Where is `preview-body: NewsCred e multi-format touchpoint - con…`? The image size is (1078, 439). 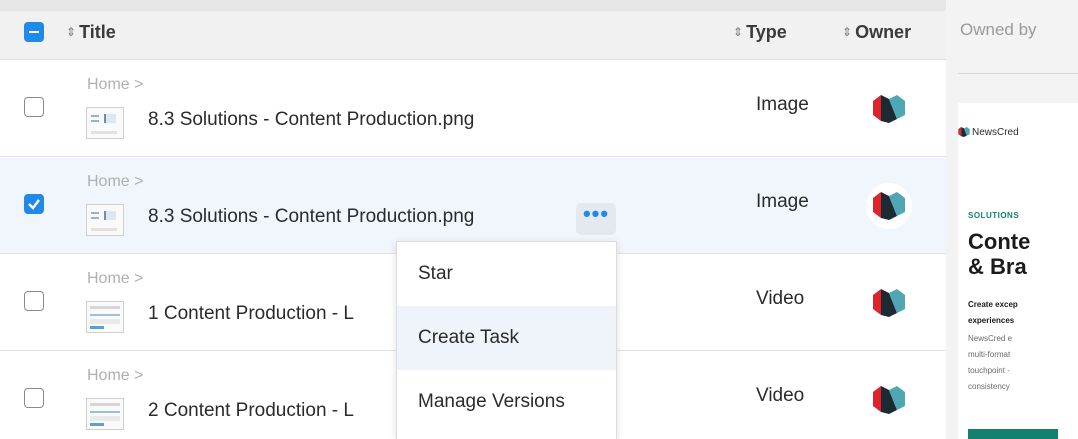
preview-body: NewsCred e multi-format touchpoint - con… is located at coordinates (990, 362).